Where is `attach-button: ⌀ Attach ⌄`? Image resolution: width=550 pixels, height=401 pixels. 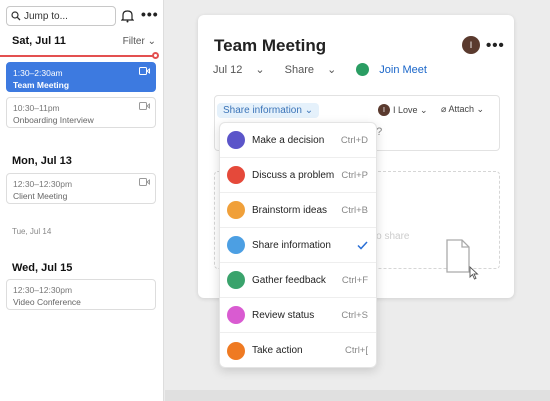 attach-button: ⌀ Attach ⌄ is located at coordinates (462, 109).